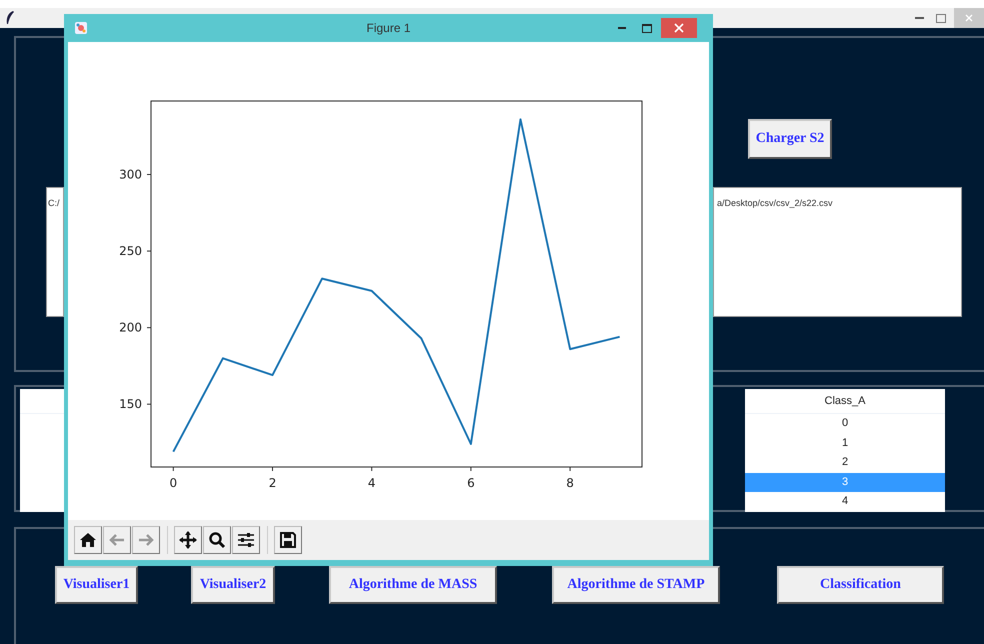 Image resolution: width=984 pixels, height=644 pixels. I want to click on action-button: Visualiser1, so click(96, 585).